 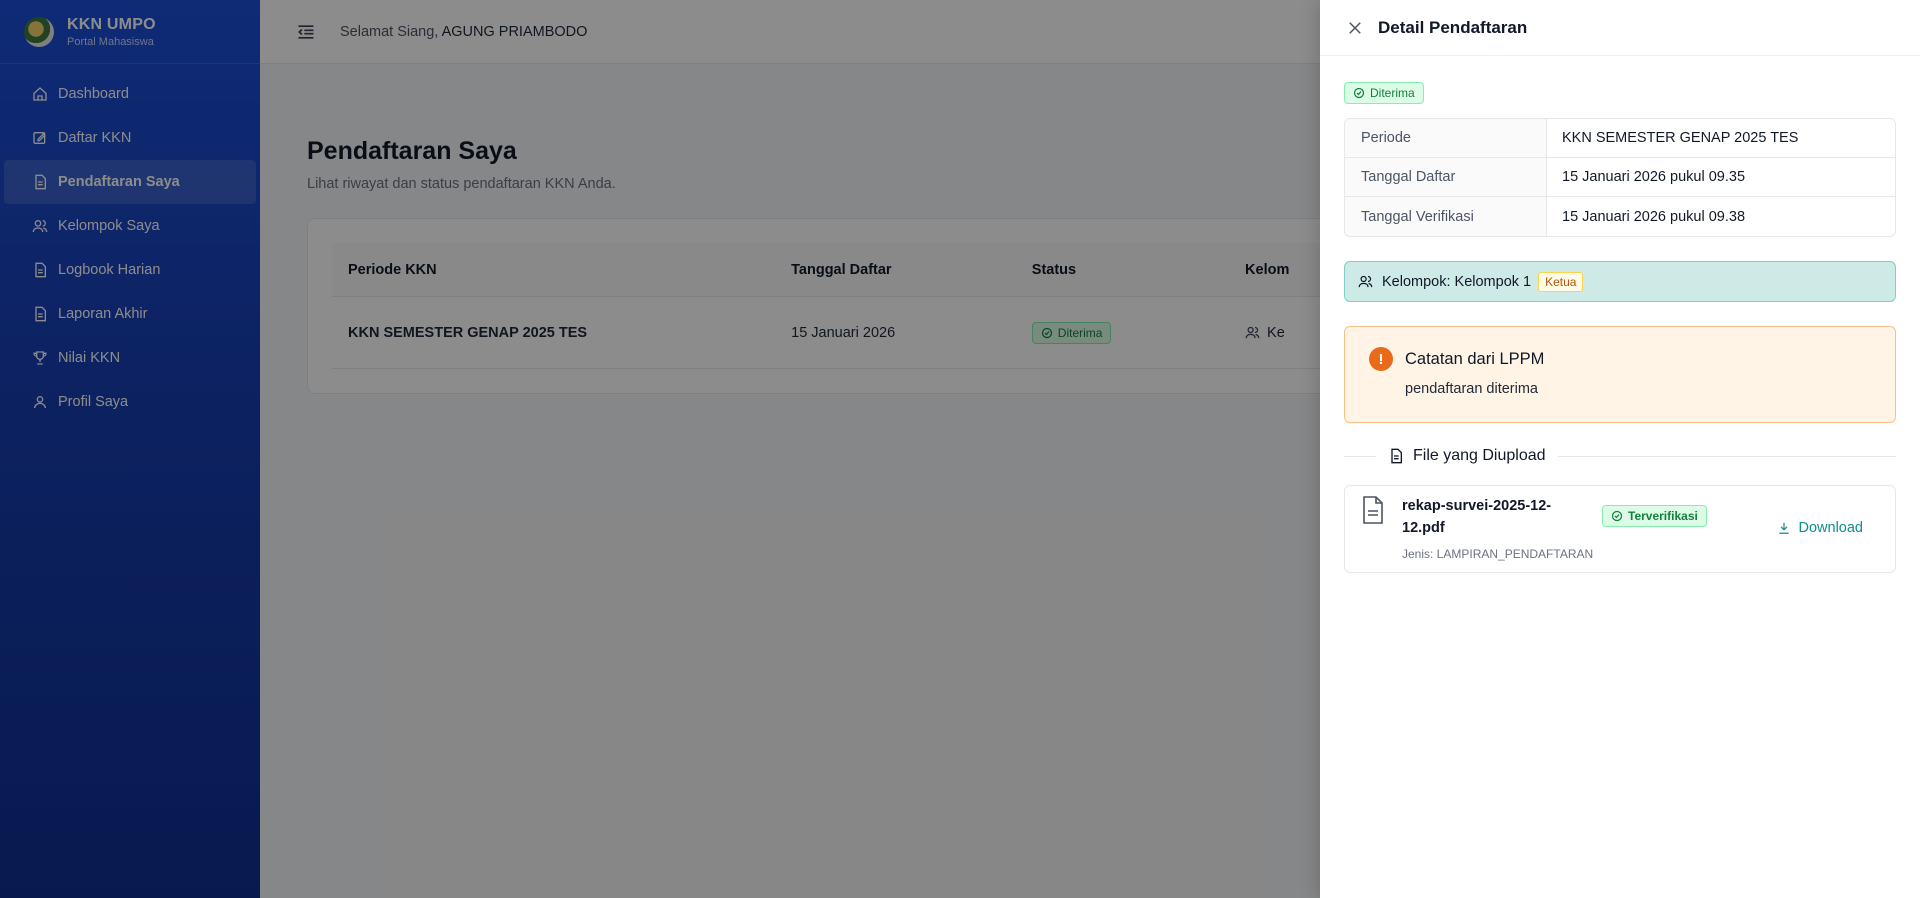 I want to click on download-label: Download, so click(x=1831, y=528).